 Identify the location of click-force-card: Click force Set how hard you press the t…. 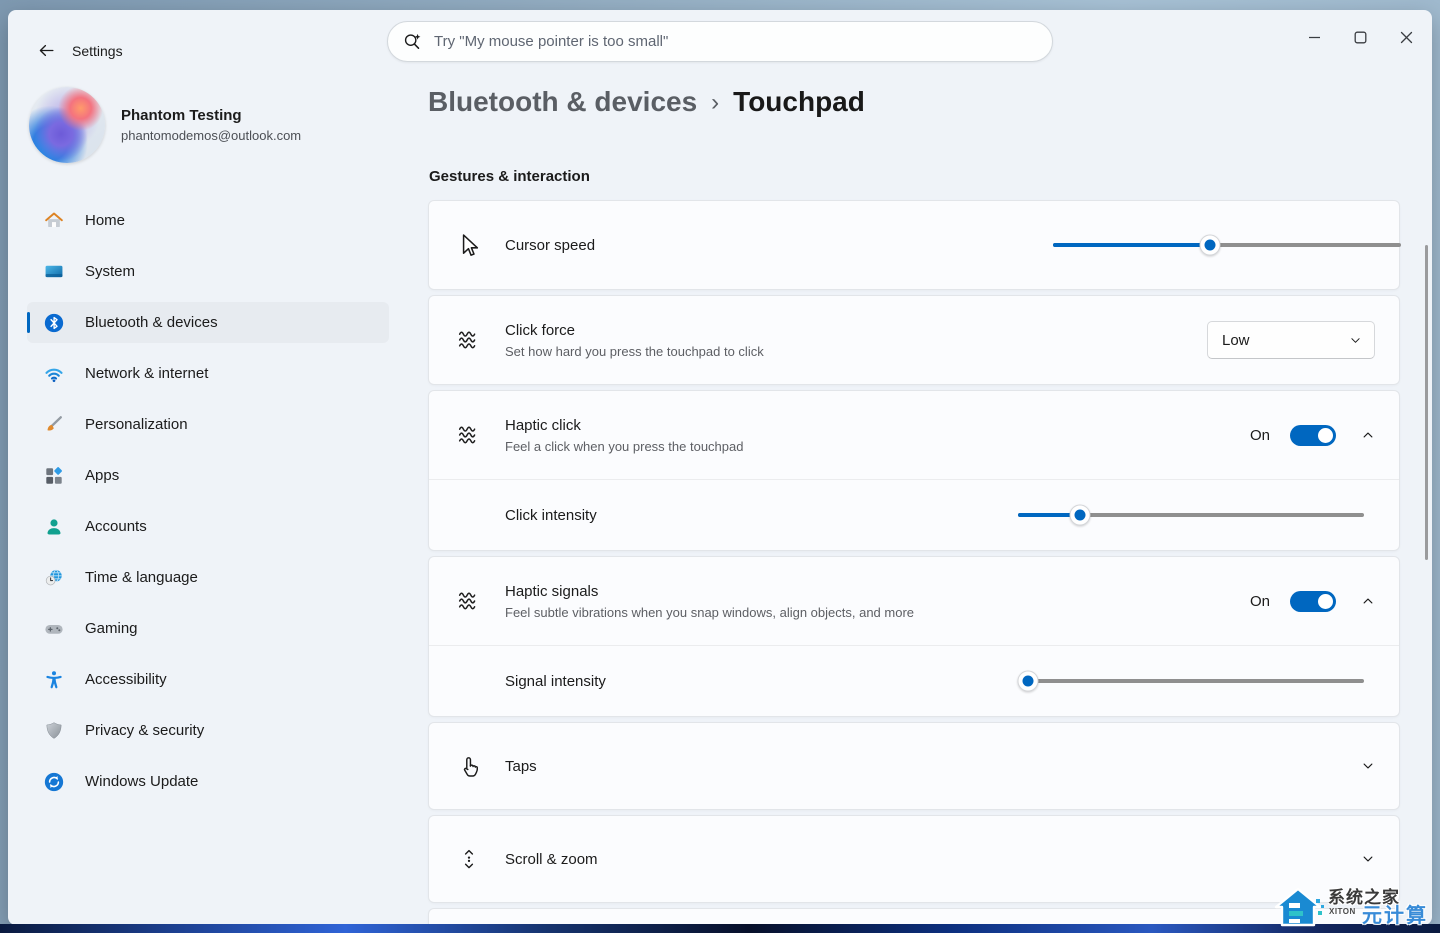
(914, 340).